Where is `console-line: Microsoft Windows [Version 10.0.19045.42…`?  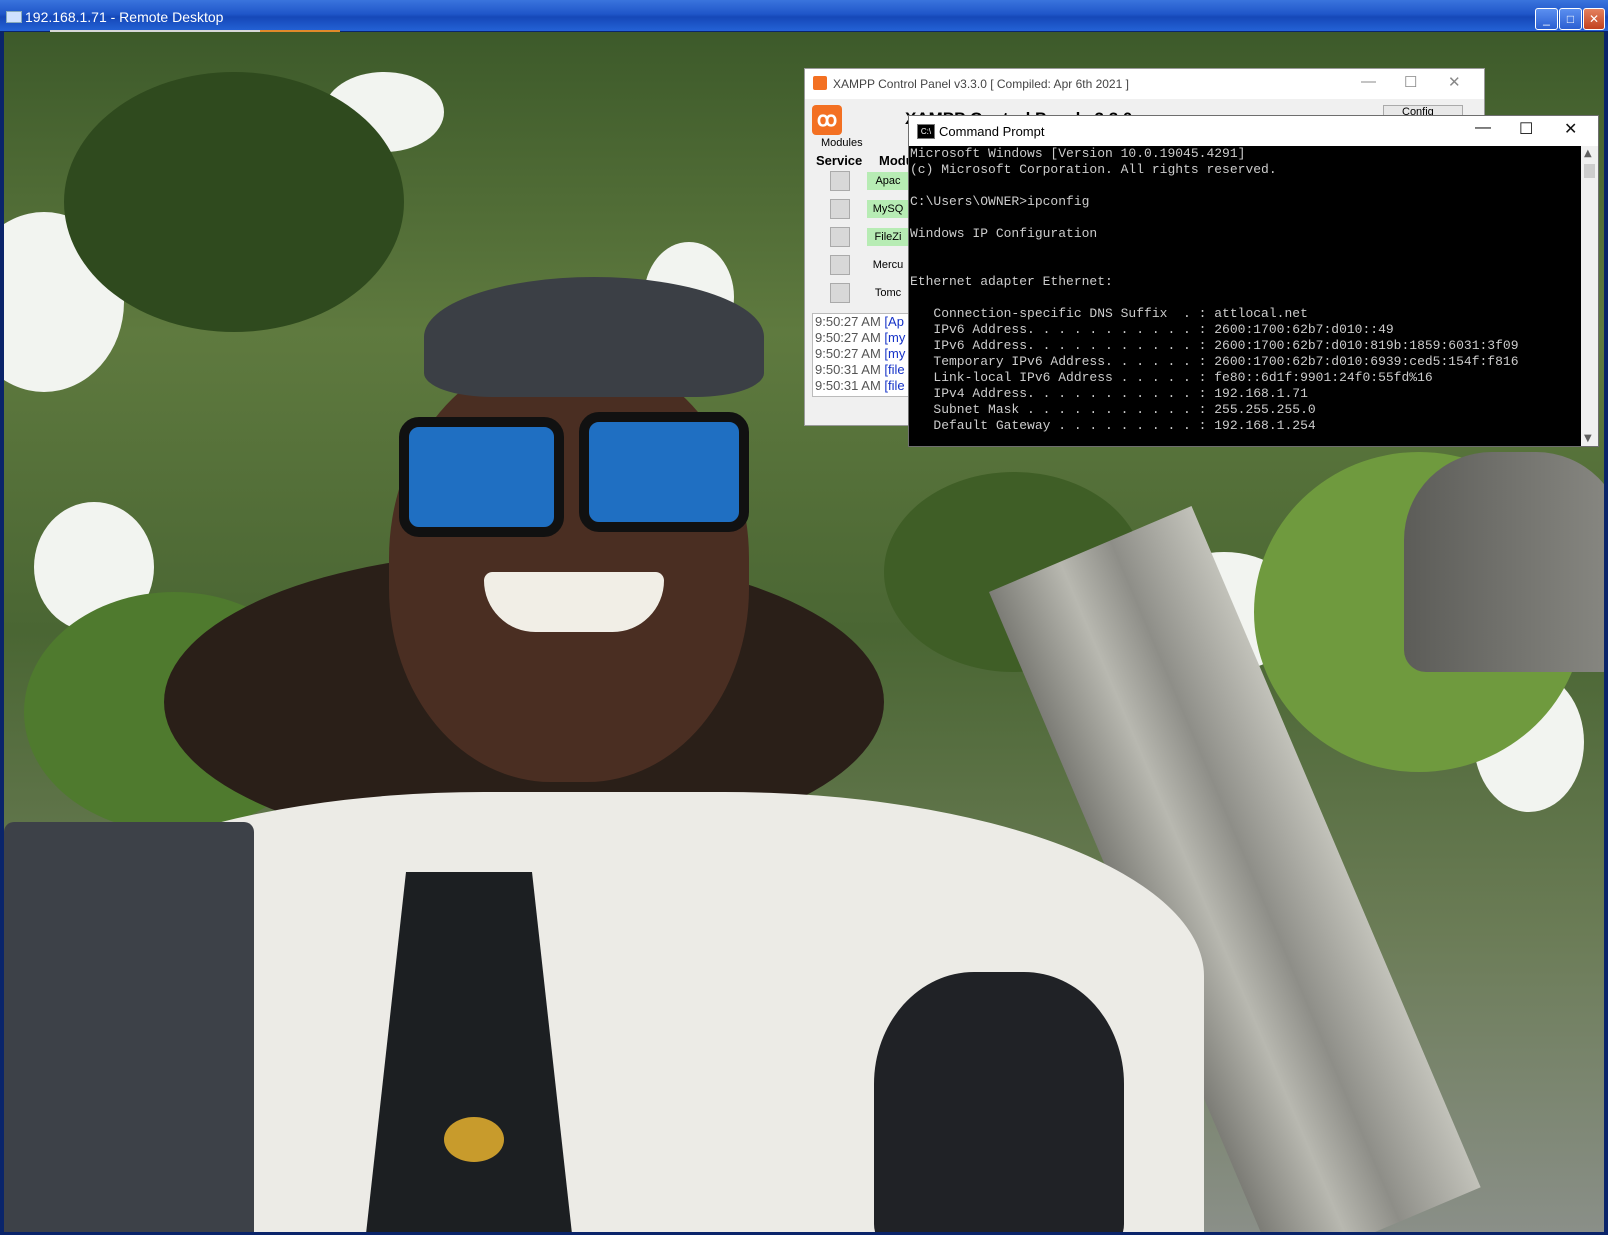 console-line: Microsoft Windows [Version 10.0.19045.42… is located at coordinates (1078, 153).